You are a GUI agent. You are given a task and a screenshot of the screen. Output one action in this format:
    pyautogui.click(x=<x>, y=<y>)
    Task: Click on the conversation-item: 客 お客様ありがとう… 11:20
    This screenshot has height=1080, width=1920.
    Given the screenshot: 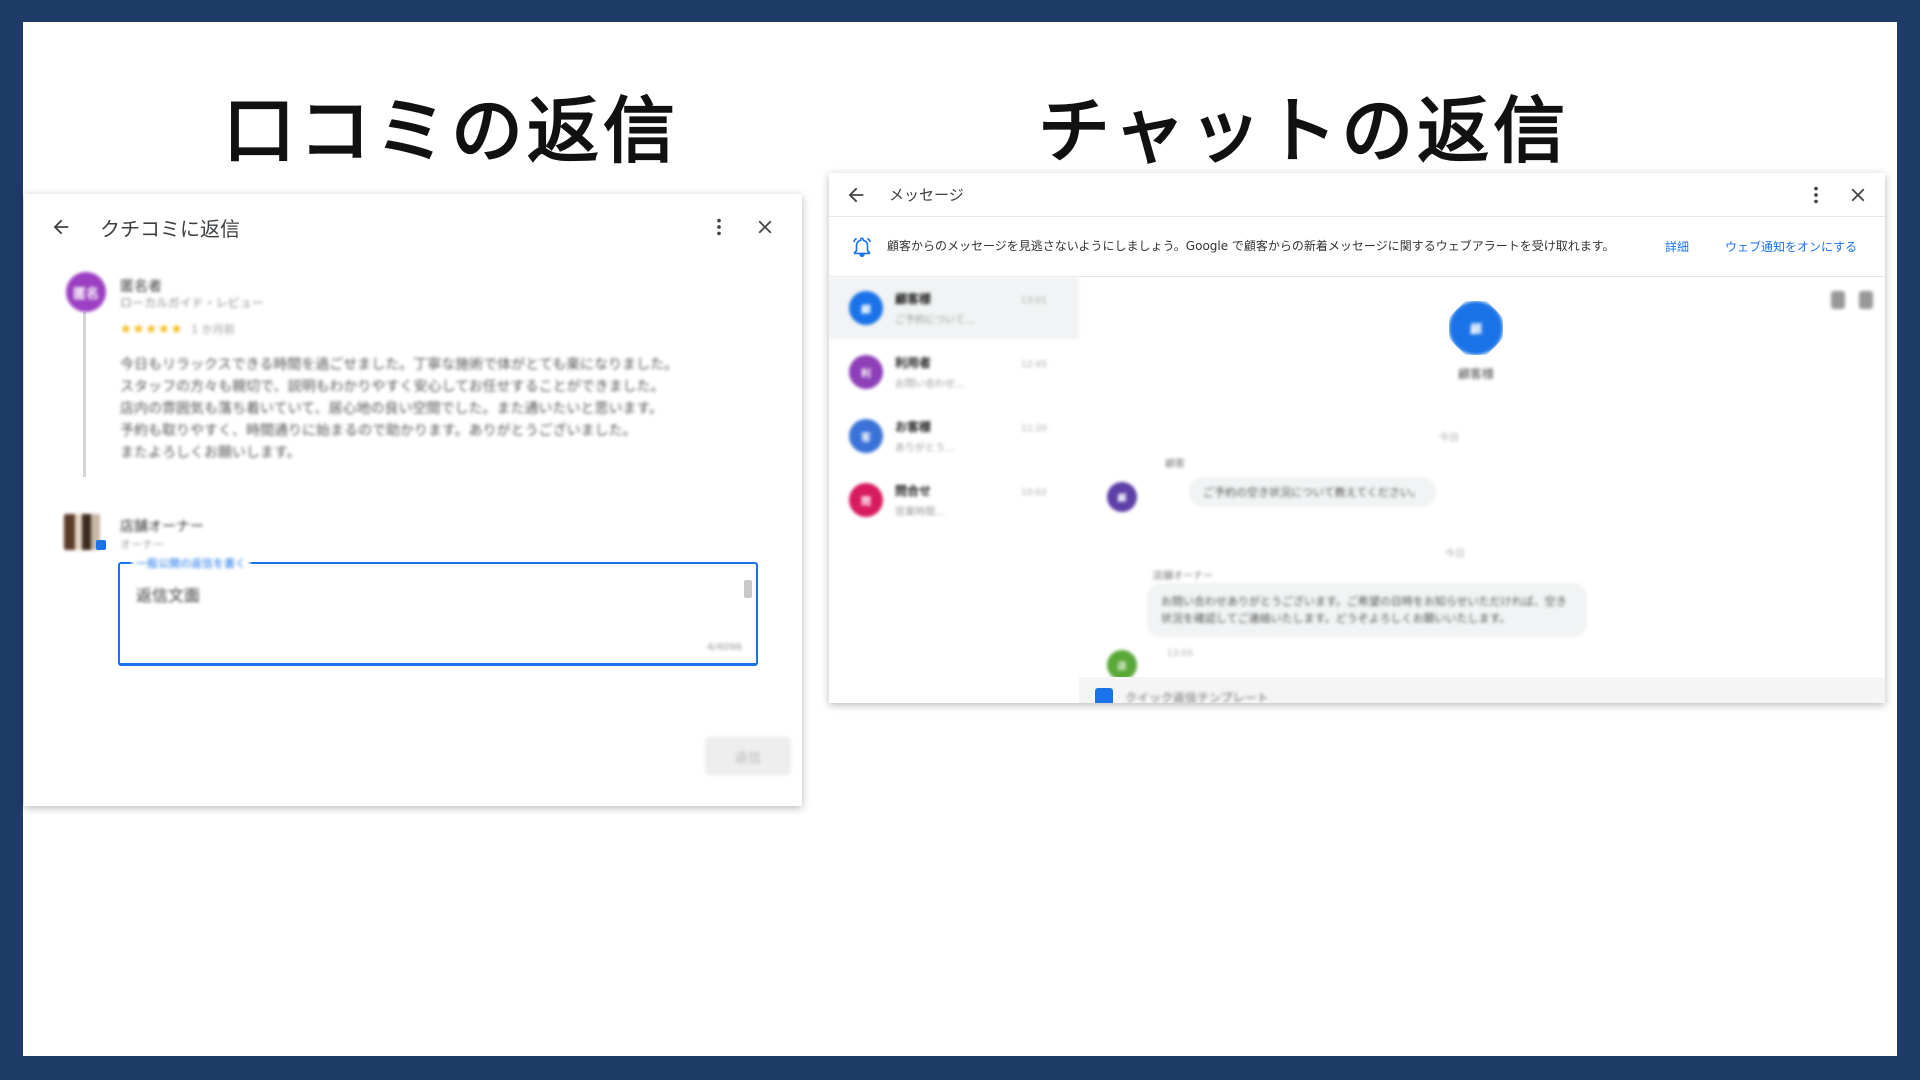 What is the action you would take?
    pyautogui.click(x=954, y=436)
    